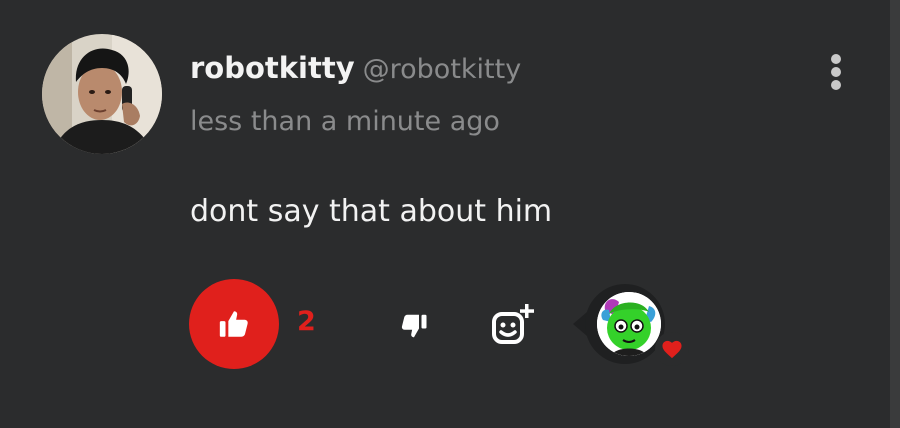  Describe the element at coordinates (442, 69) in the screenshot. I see `user-handle: @robotkitty` at that location.